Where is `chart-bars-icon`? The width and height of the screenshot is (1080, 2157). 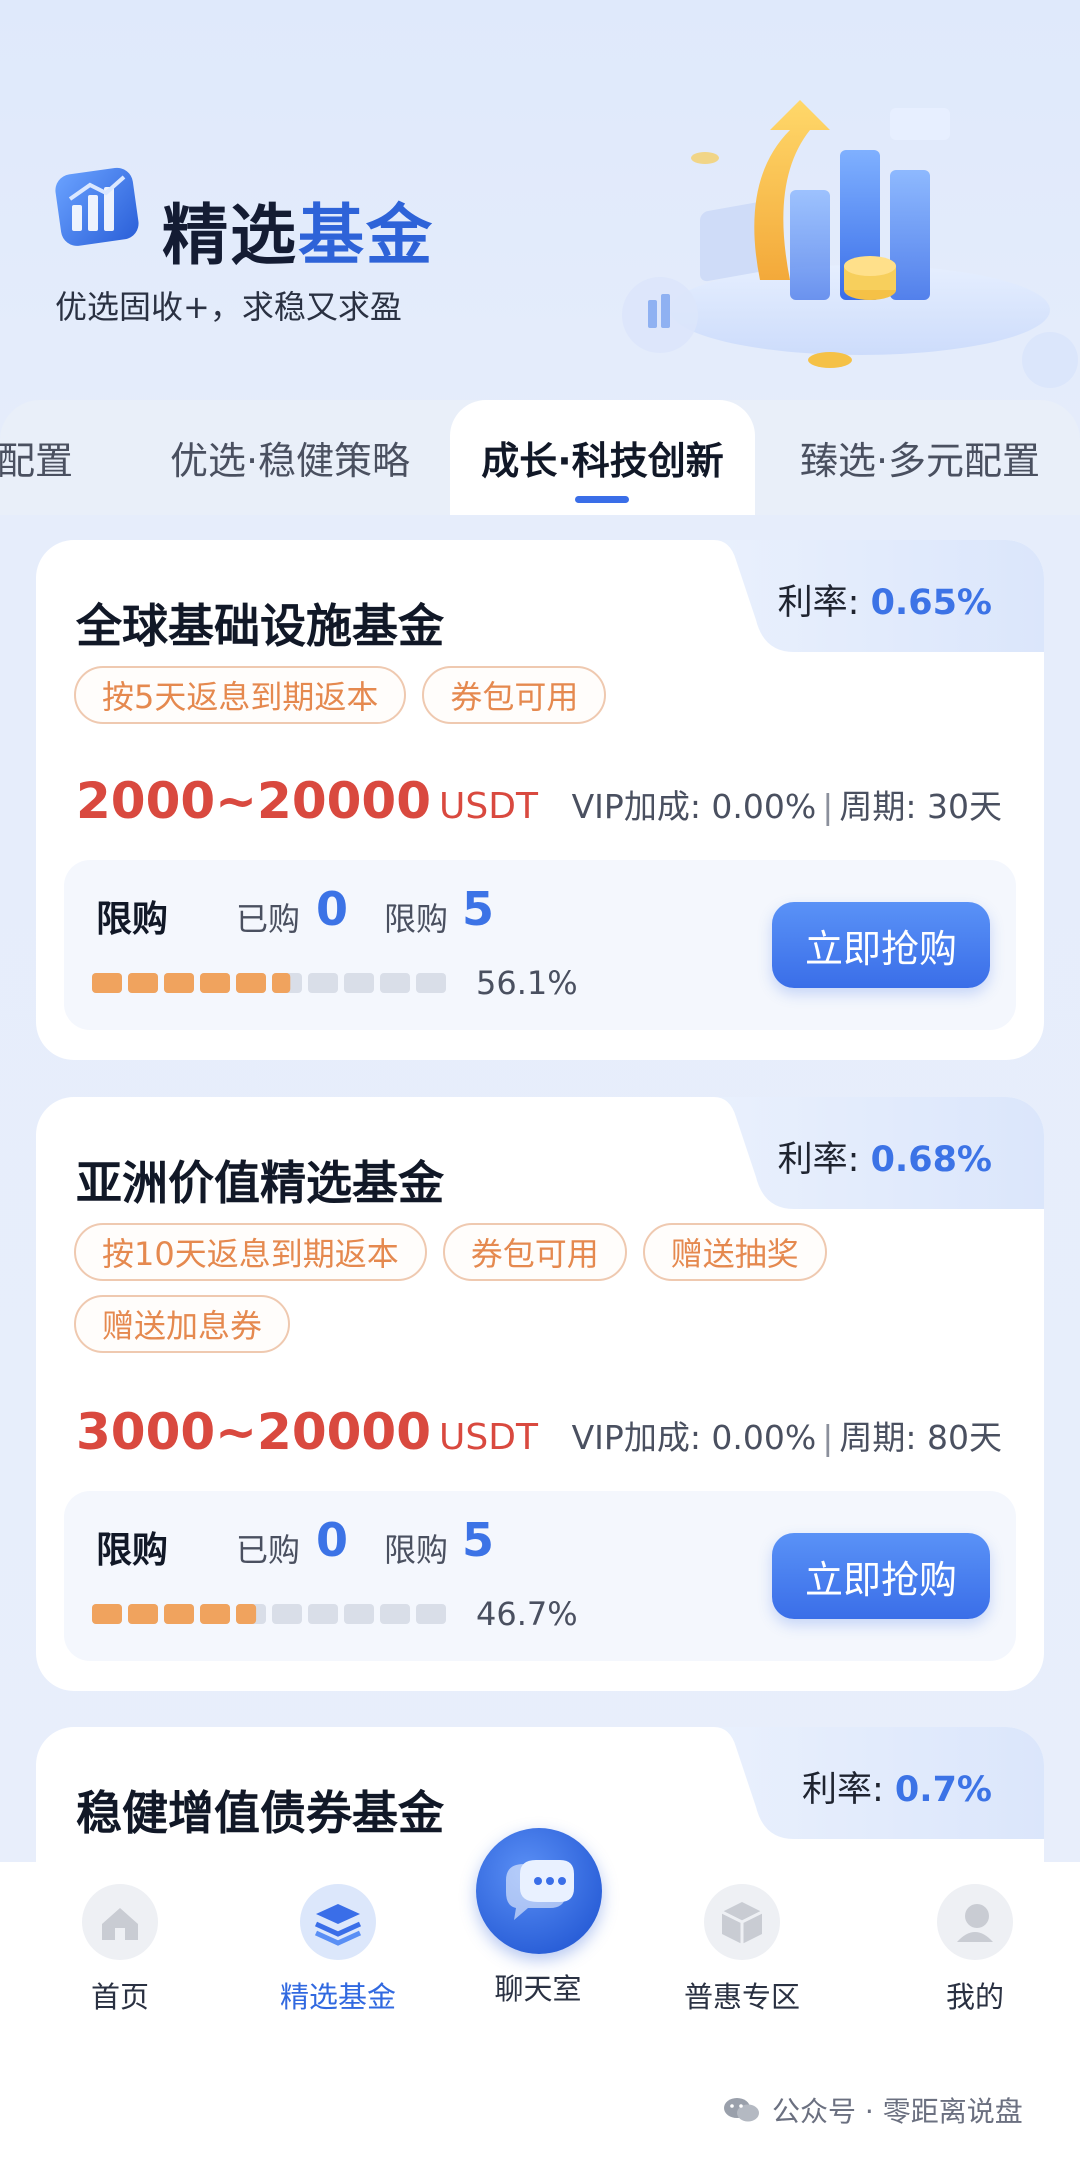 chart-bars-icon is located at coordinates (96, 209).